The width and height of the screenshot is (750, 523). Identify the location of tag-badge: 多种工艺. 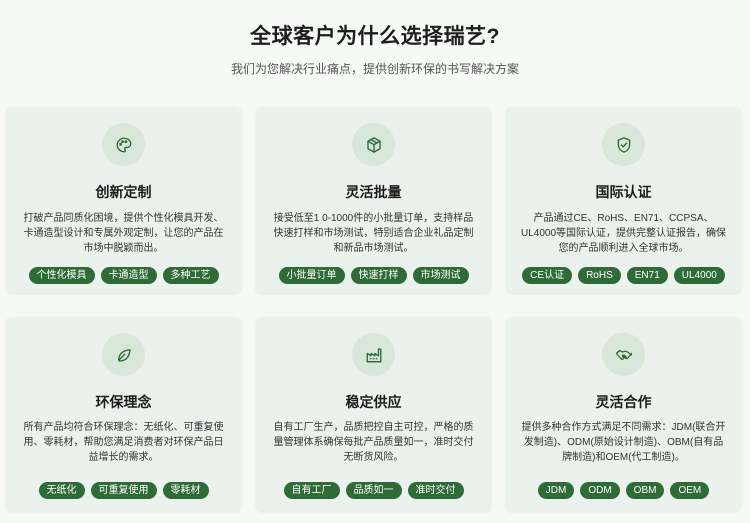
(190, 275).